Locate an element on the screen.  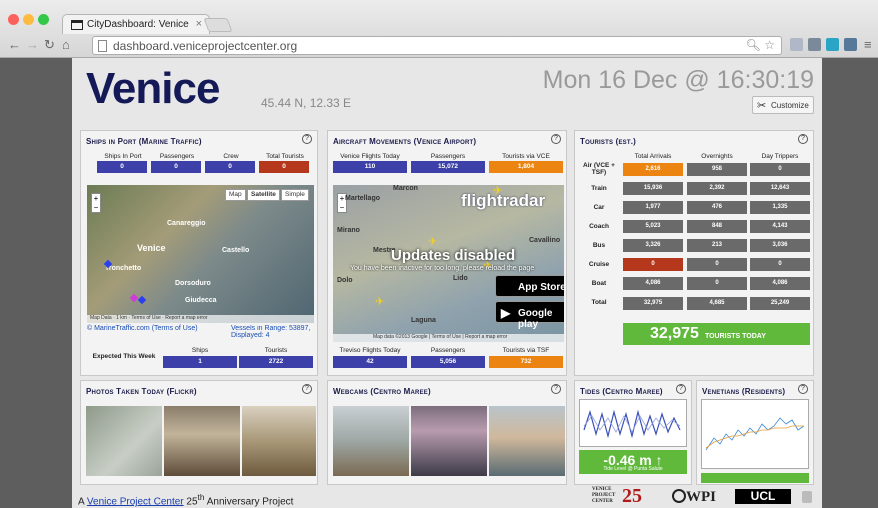
crew-value: 0 is located at coordinates (230, 167).